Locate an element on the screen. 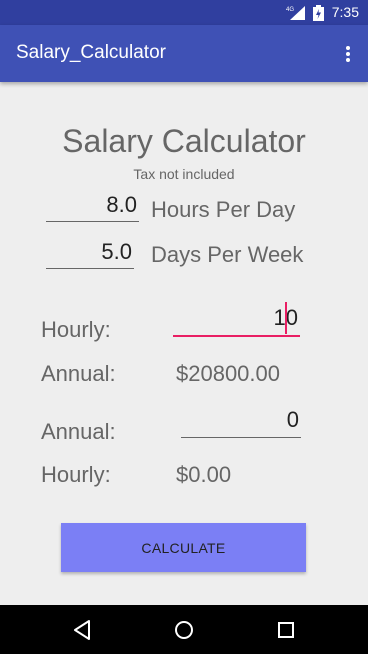 The image size is (368, 654). hourly-input-label: Hourly: is located at coordinates (76, 329).